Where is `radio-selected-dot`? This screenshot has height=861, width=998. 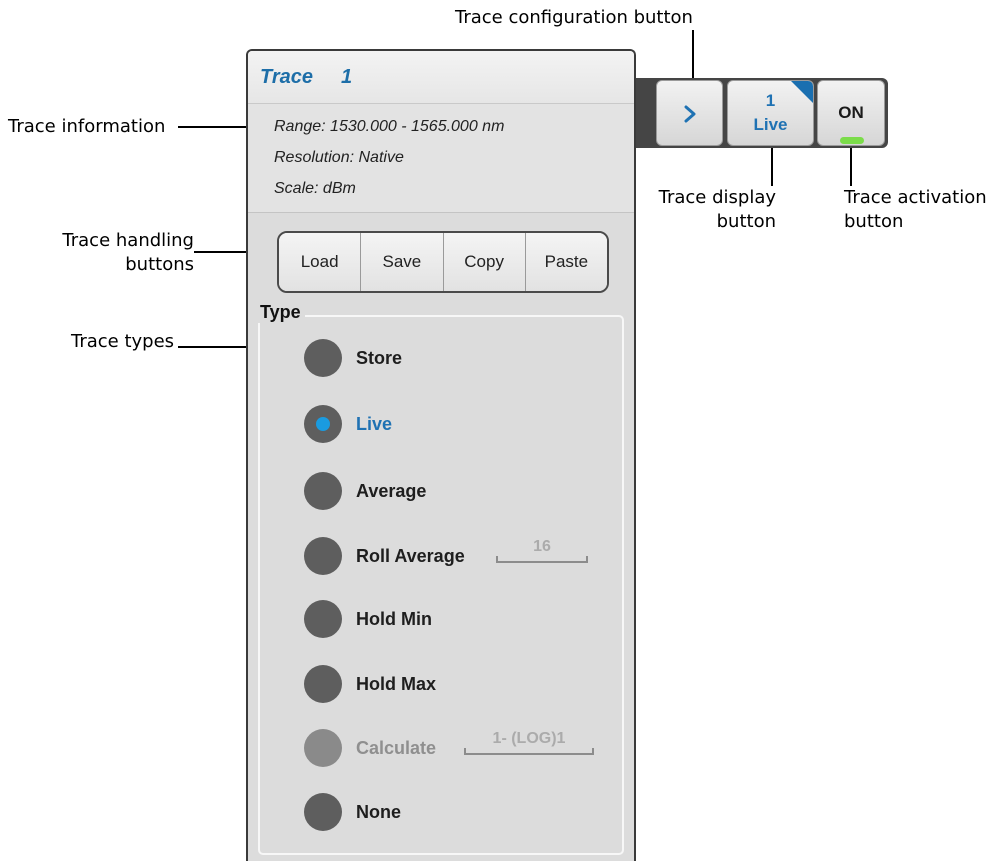 radio-selected-dot is located at coordinates (323, 424).